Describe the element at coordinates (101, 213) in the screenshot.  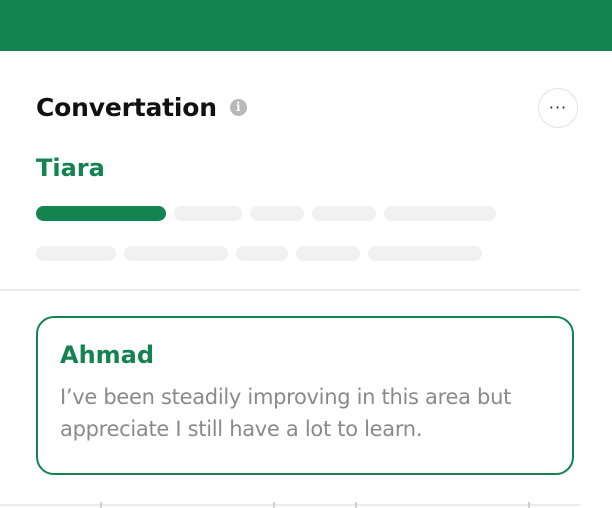
I see `progress-segment-active` at that location.